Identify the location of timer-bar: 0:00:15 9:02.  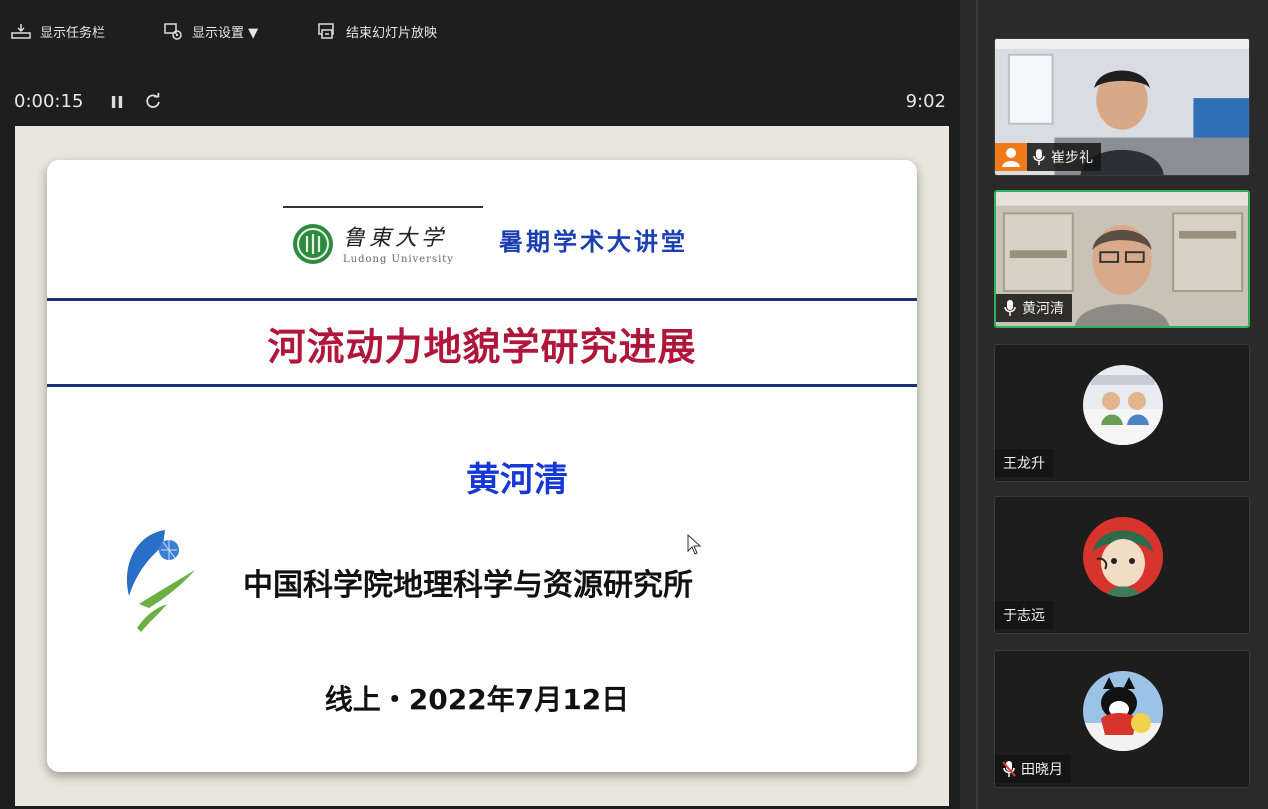
(480, 102).